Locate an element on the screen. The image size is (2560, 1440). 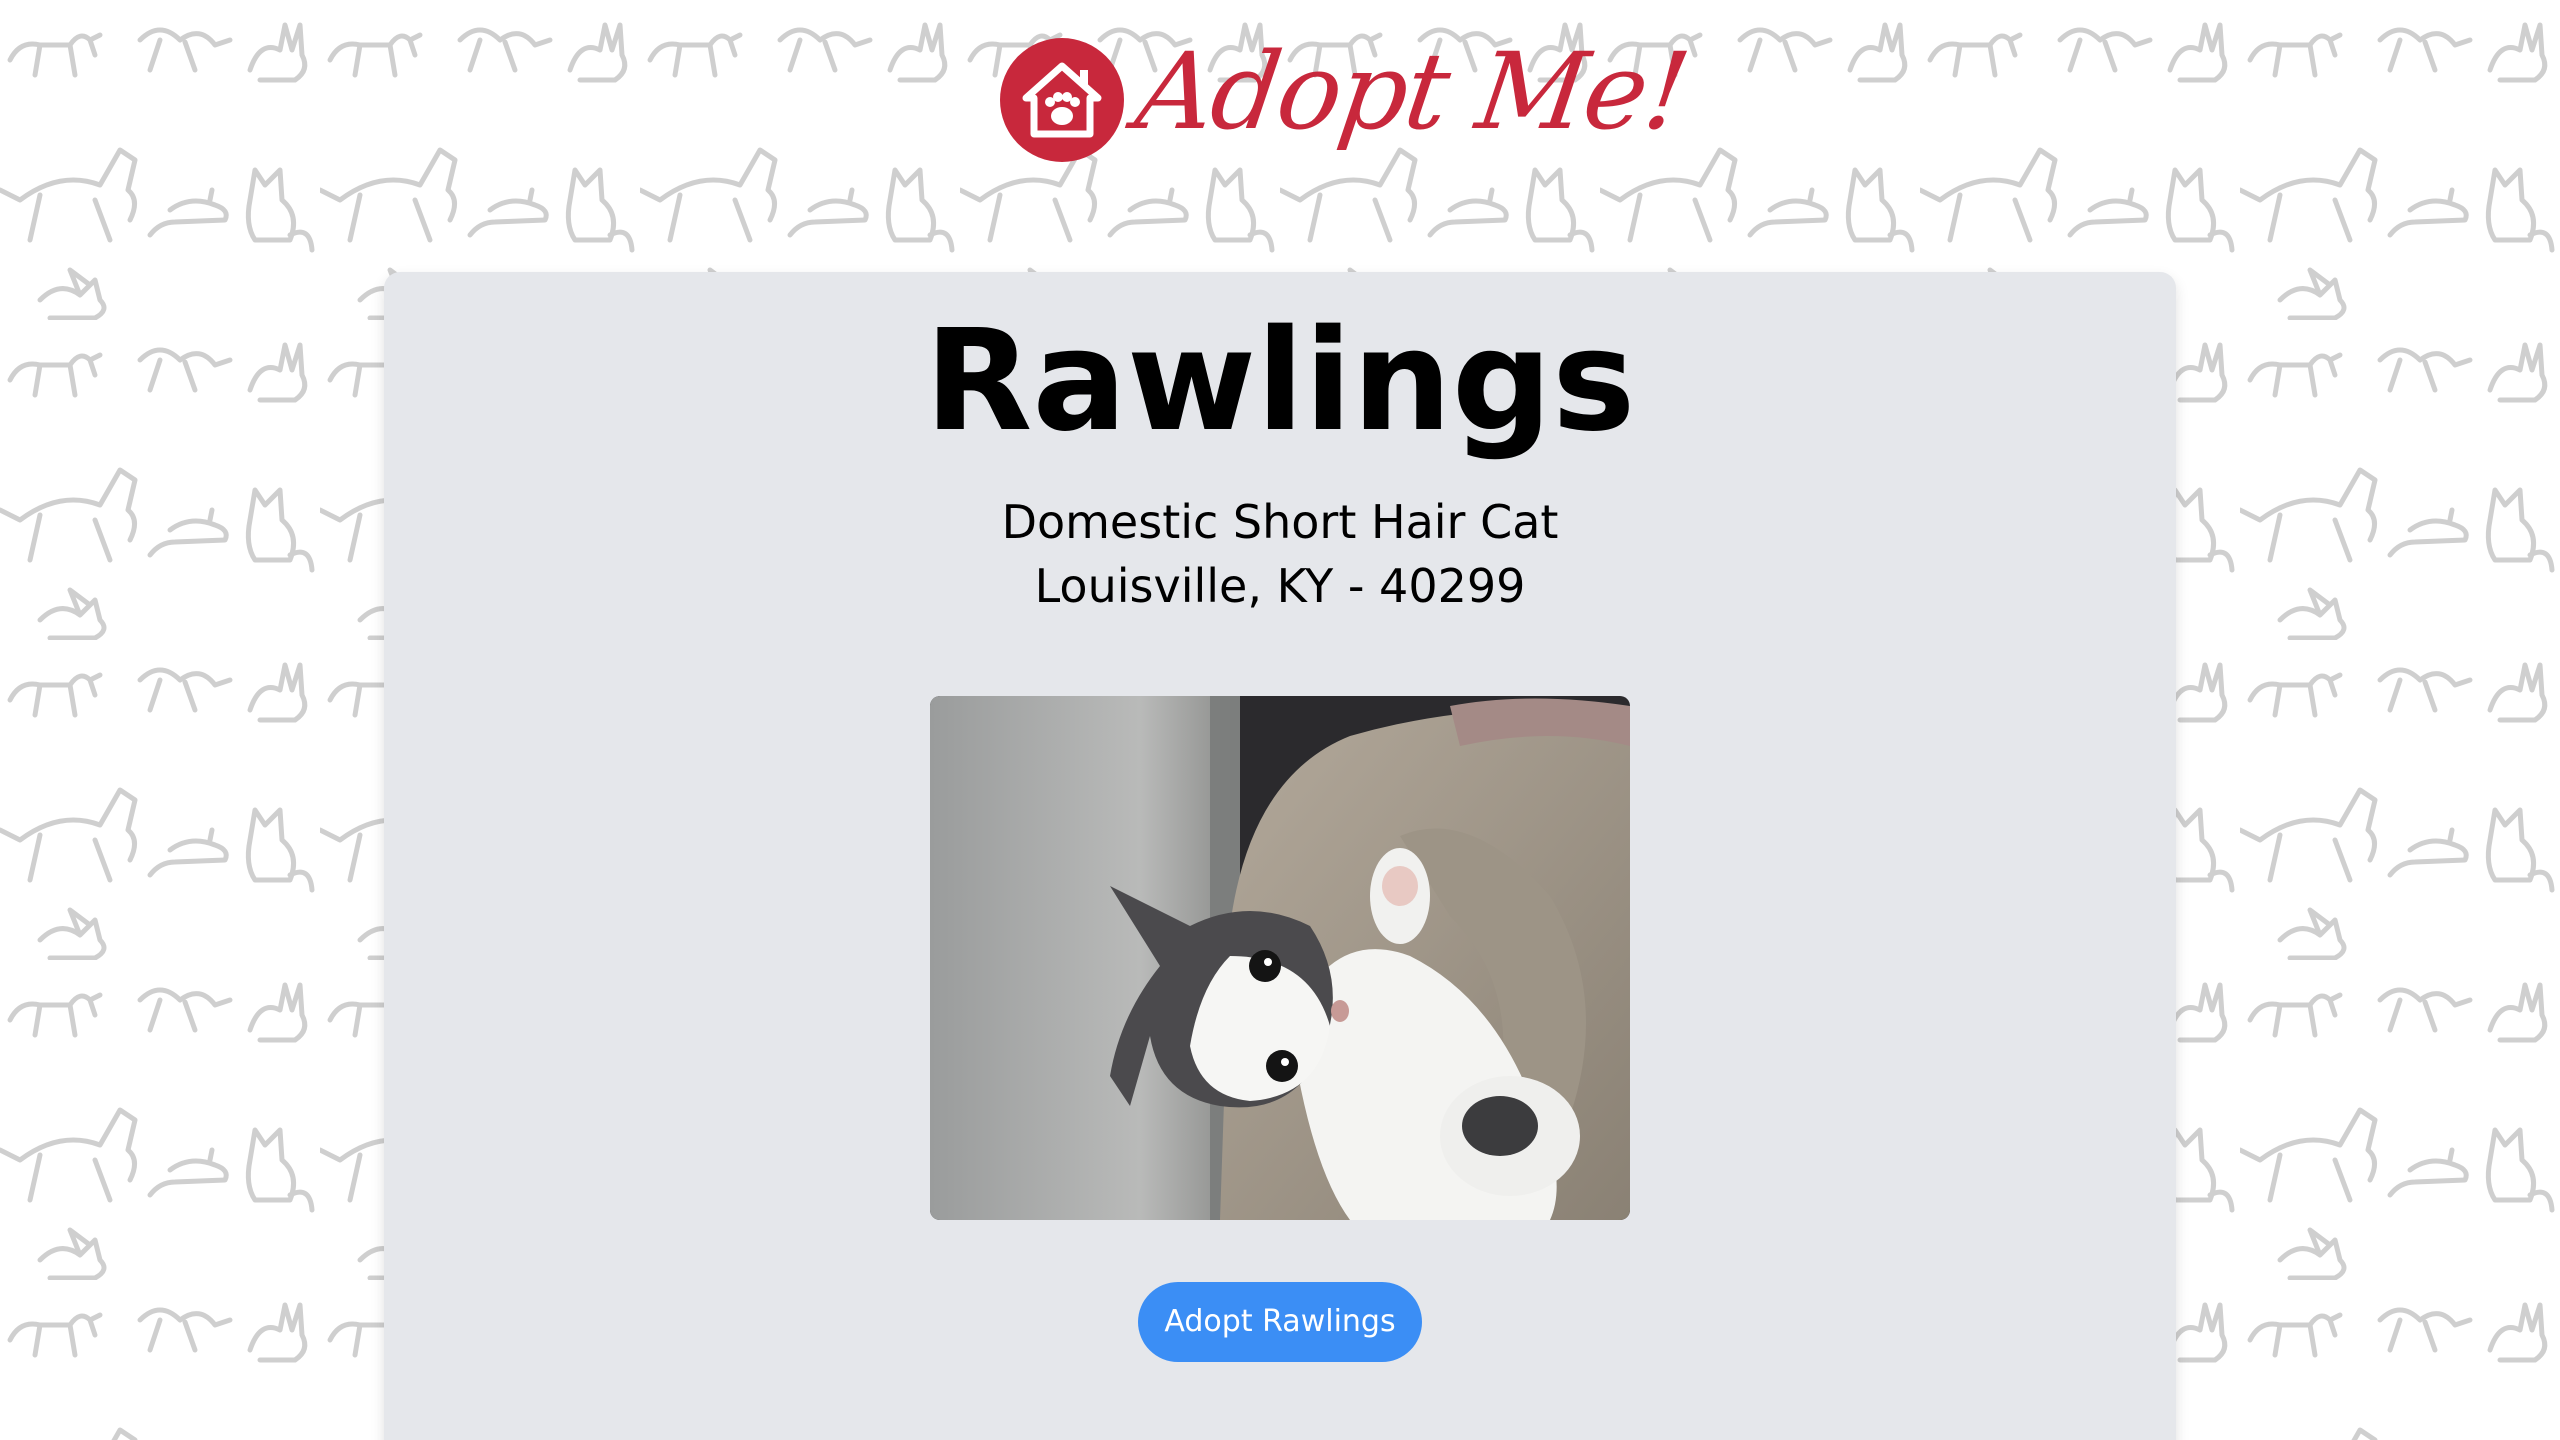
house-paw-icon is located at coordinates (1062, 100).